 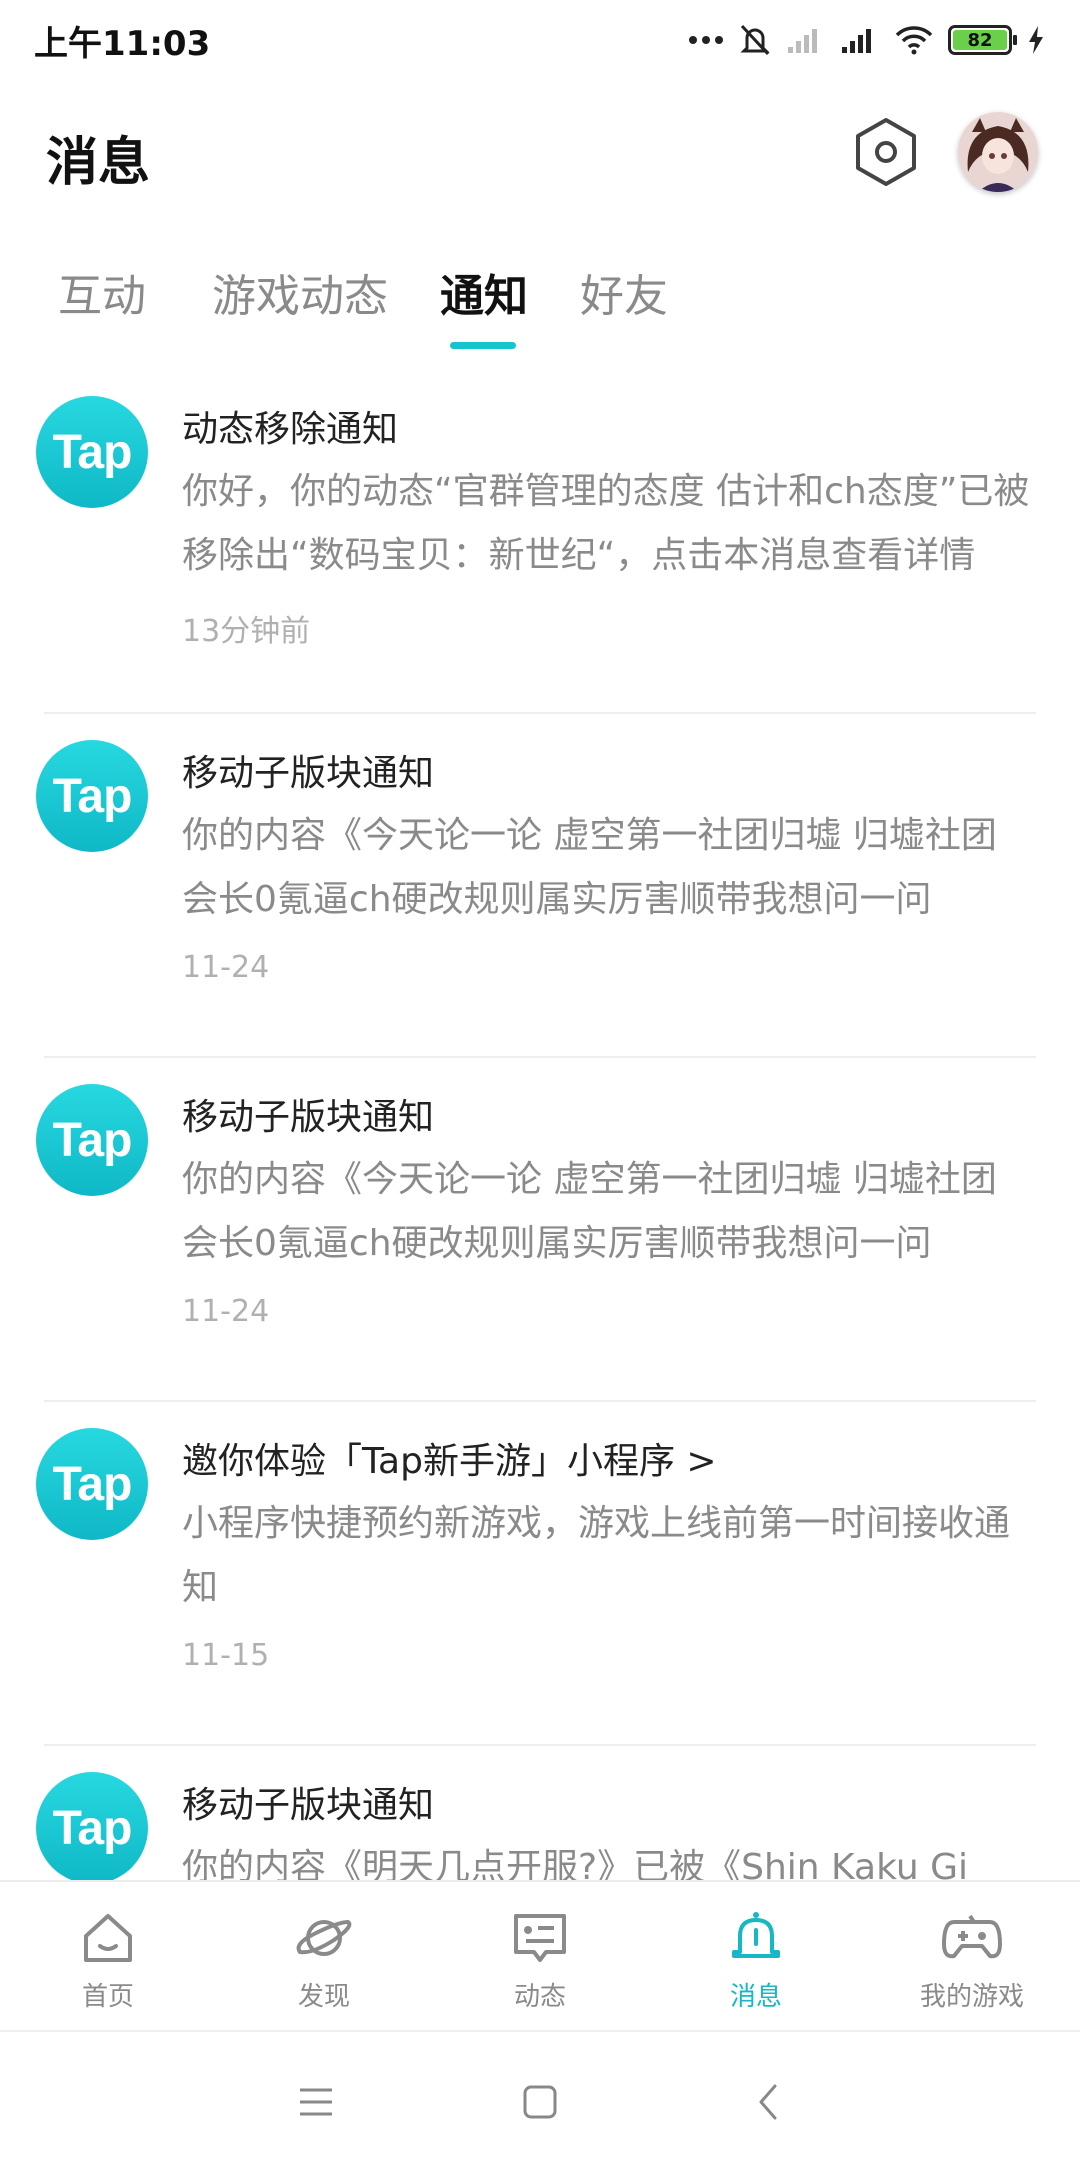 I want to click on nav-feed: 动态, so click(x=540, y=1957).